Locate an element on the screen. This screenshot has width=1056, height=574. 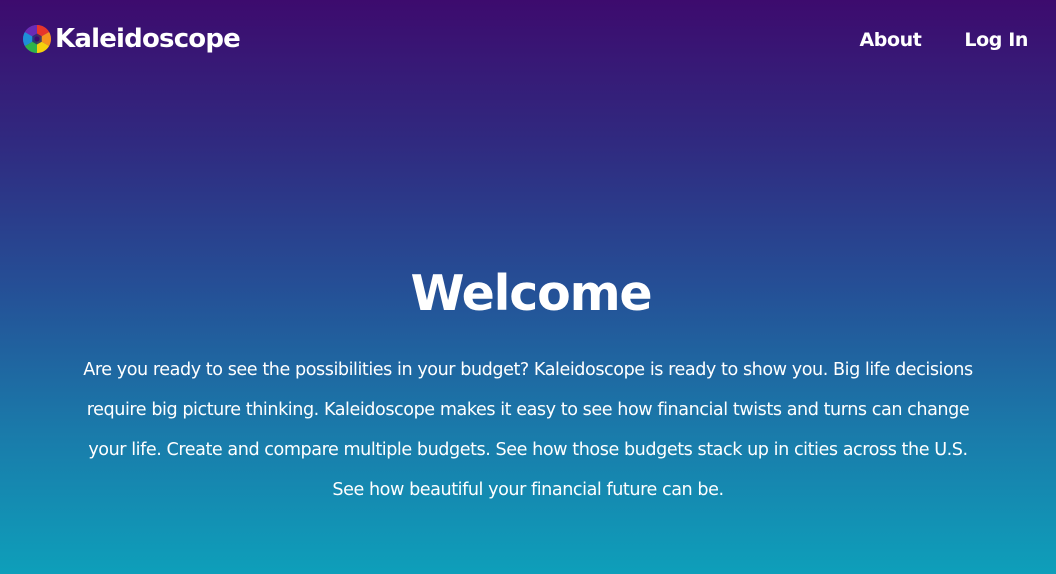
brand-name: Kaleidoscope is located at coordinates (148, 39).